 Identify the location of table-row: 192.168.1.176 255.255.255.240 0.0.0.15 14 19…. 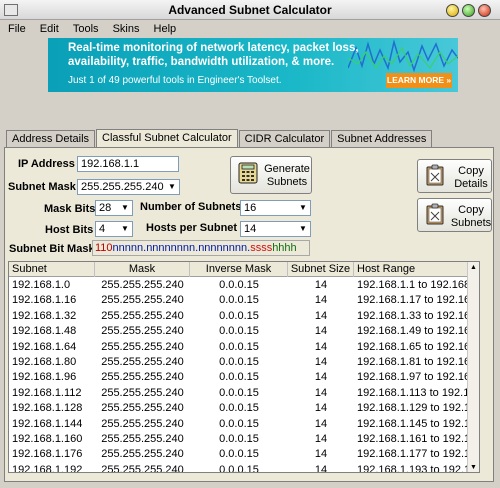
(239, 454).